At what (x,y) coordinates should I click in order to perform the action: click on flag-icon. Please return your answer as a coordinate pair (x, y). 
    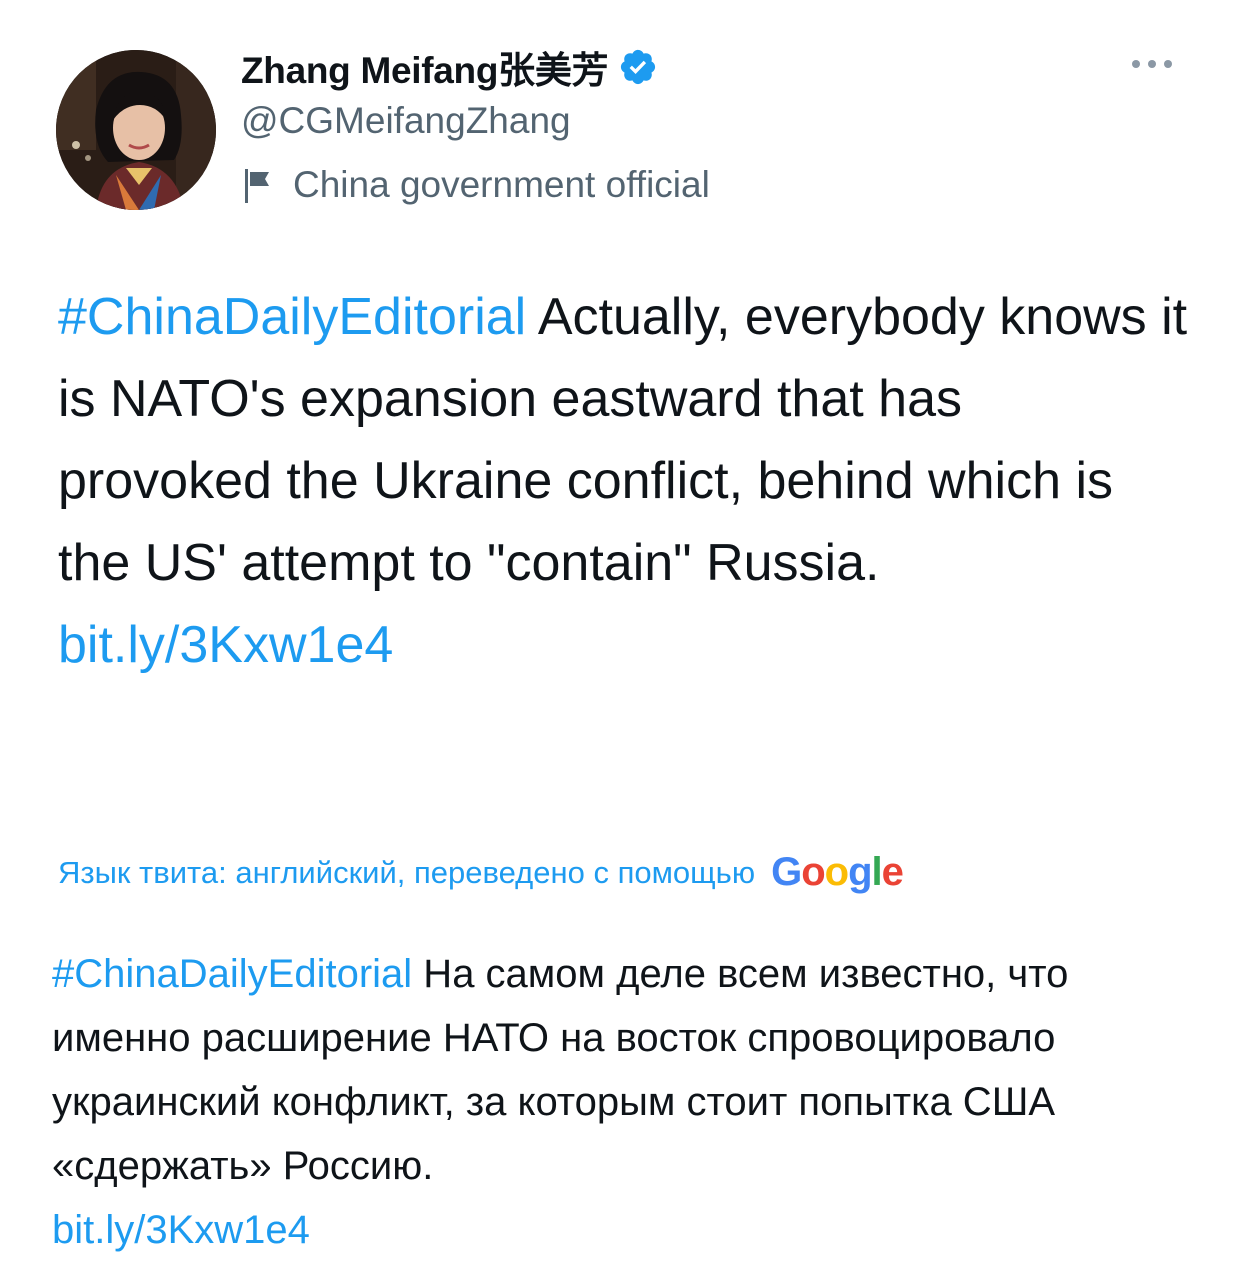
    Looking at the image, I should click on (258, 185).